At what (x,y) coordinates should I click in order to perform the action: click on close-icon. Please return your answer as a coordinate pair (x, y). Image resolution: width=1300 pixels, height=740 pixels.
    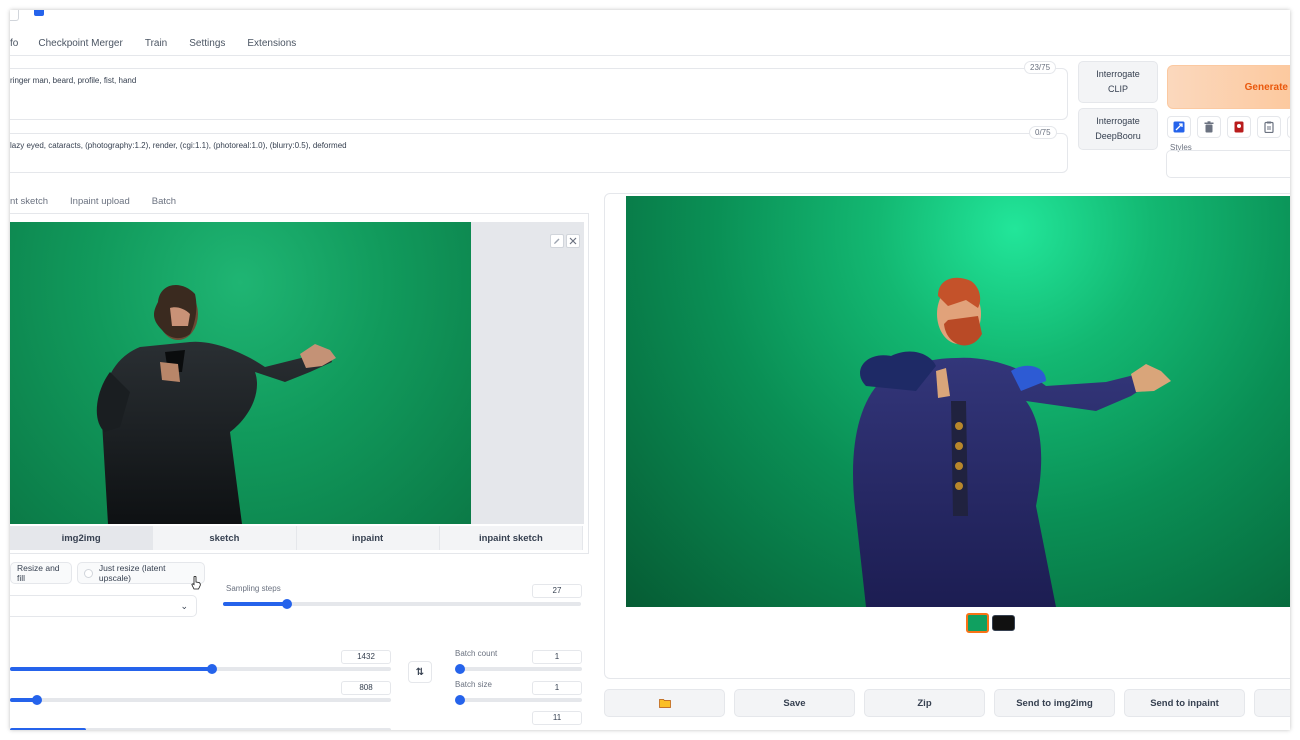
    Looking at the image, I should click on (573, 241).